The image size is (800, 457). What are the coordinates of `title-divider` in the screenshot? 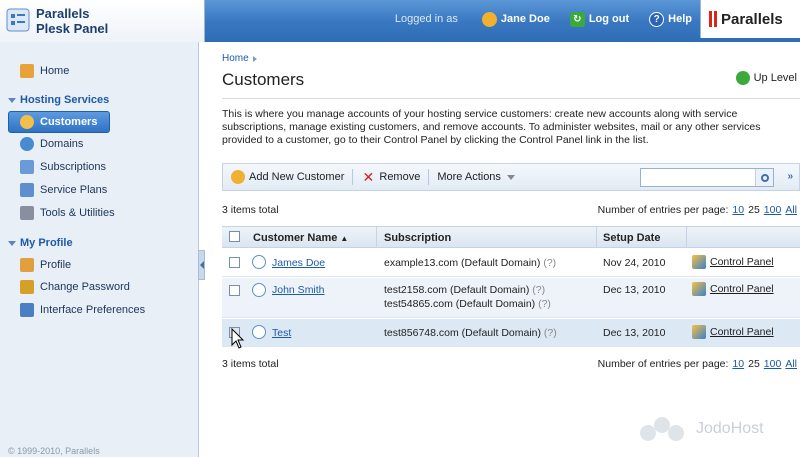 It's located at (511, 98).